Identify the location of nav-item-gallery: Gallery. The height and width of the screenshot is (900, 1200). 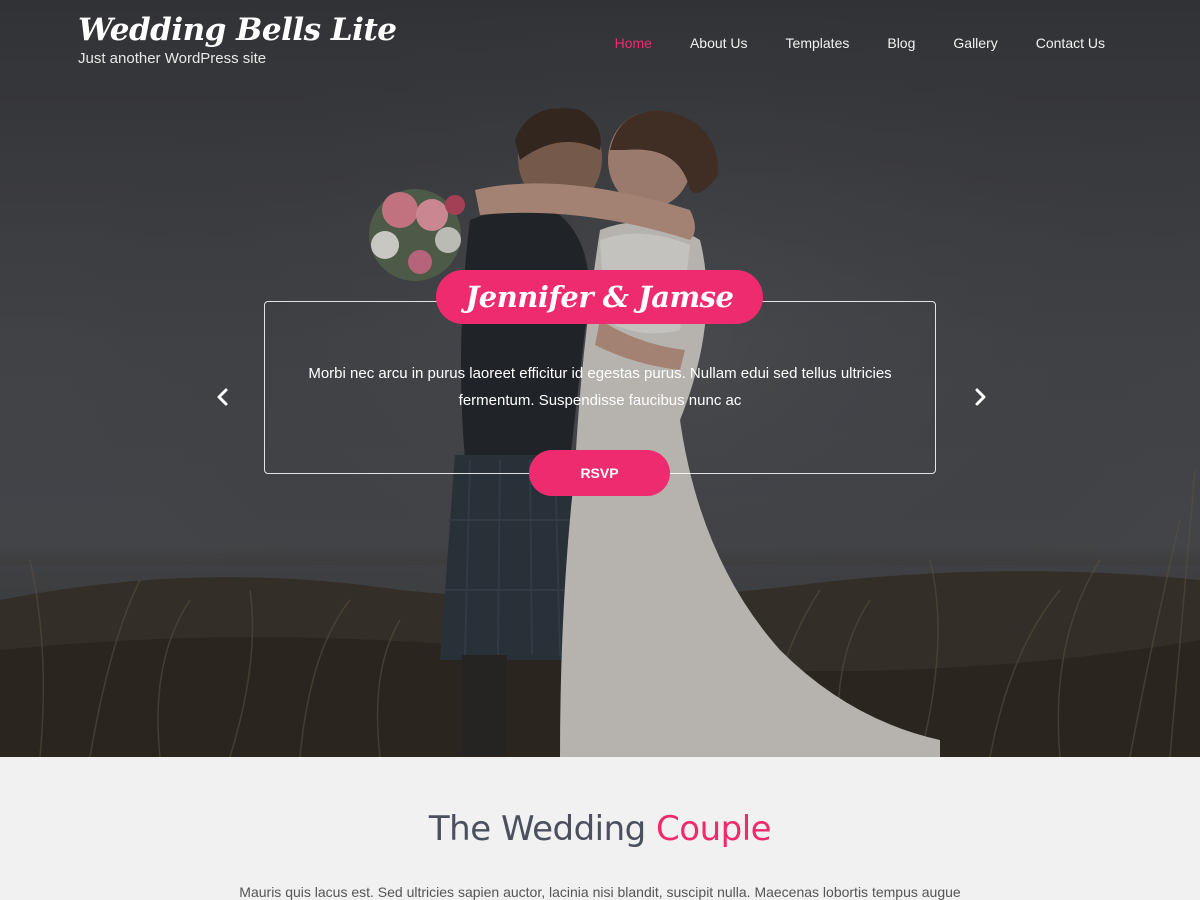
(975, 43).